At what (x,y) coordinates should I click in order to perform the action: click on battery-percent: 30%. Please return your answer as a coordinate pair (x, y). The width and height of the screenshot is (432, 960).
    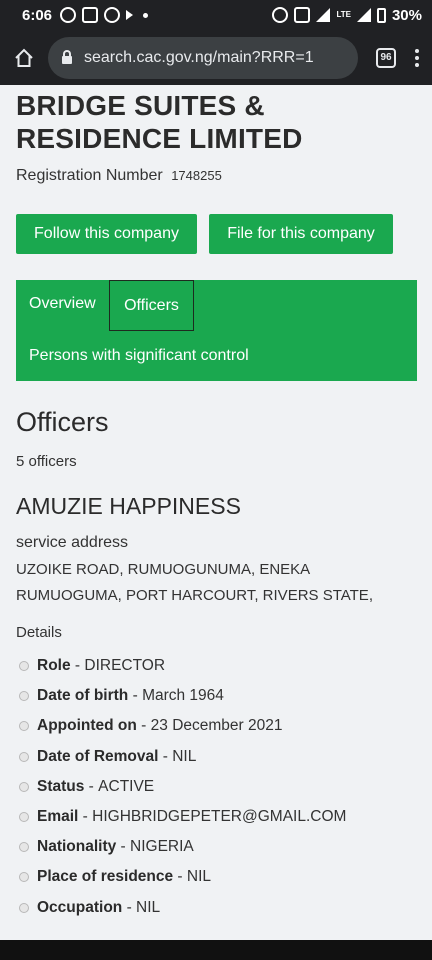
    Looking at the image, I should click on (406, 15).